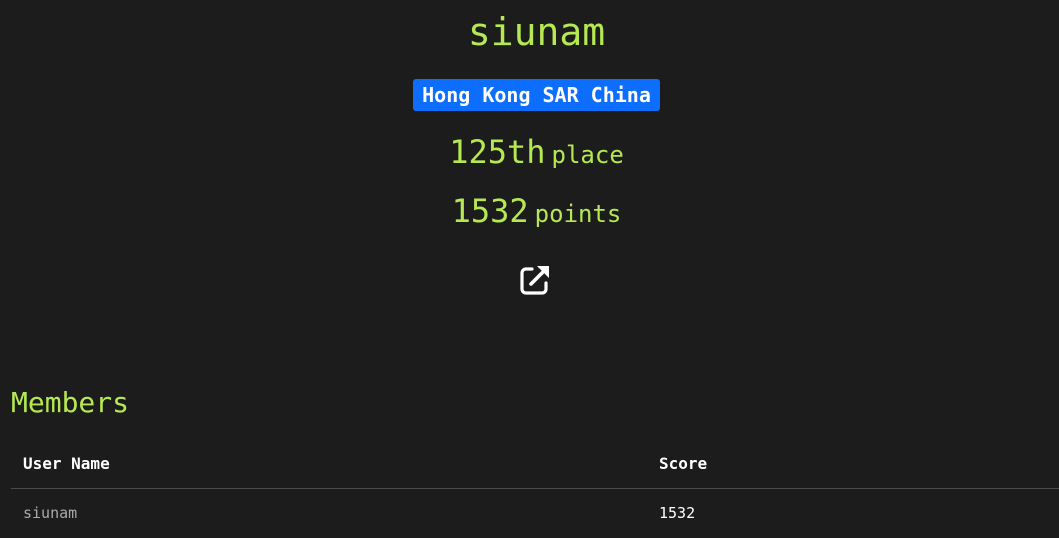  I want to click on members-heading: Members, so click(70, 402).